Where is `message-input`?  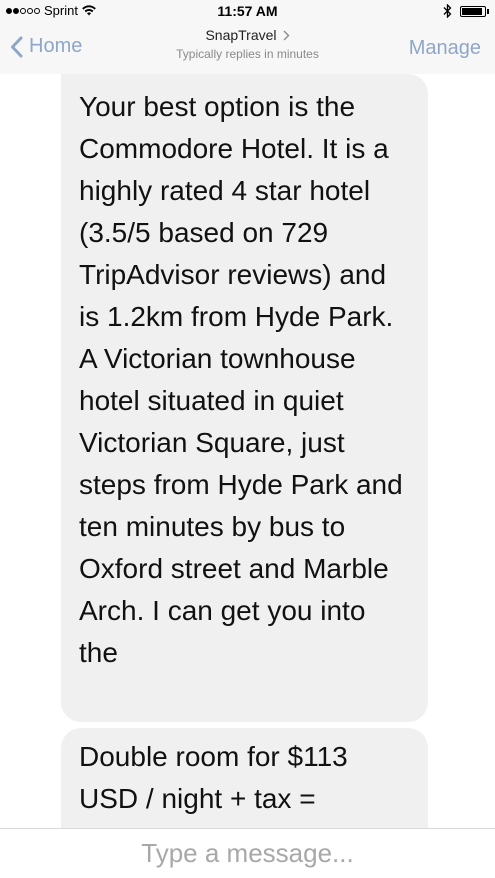
message-input is located at coordinates (247, 853).